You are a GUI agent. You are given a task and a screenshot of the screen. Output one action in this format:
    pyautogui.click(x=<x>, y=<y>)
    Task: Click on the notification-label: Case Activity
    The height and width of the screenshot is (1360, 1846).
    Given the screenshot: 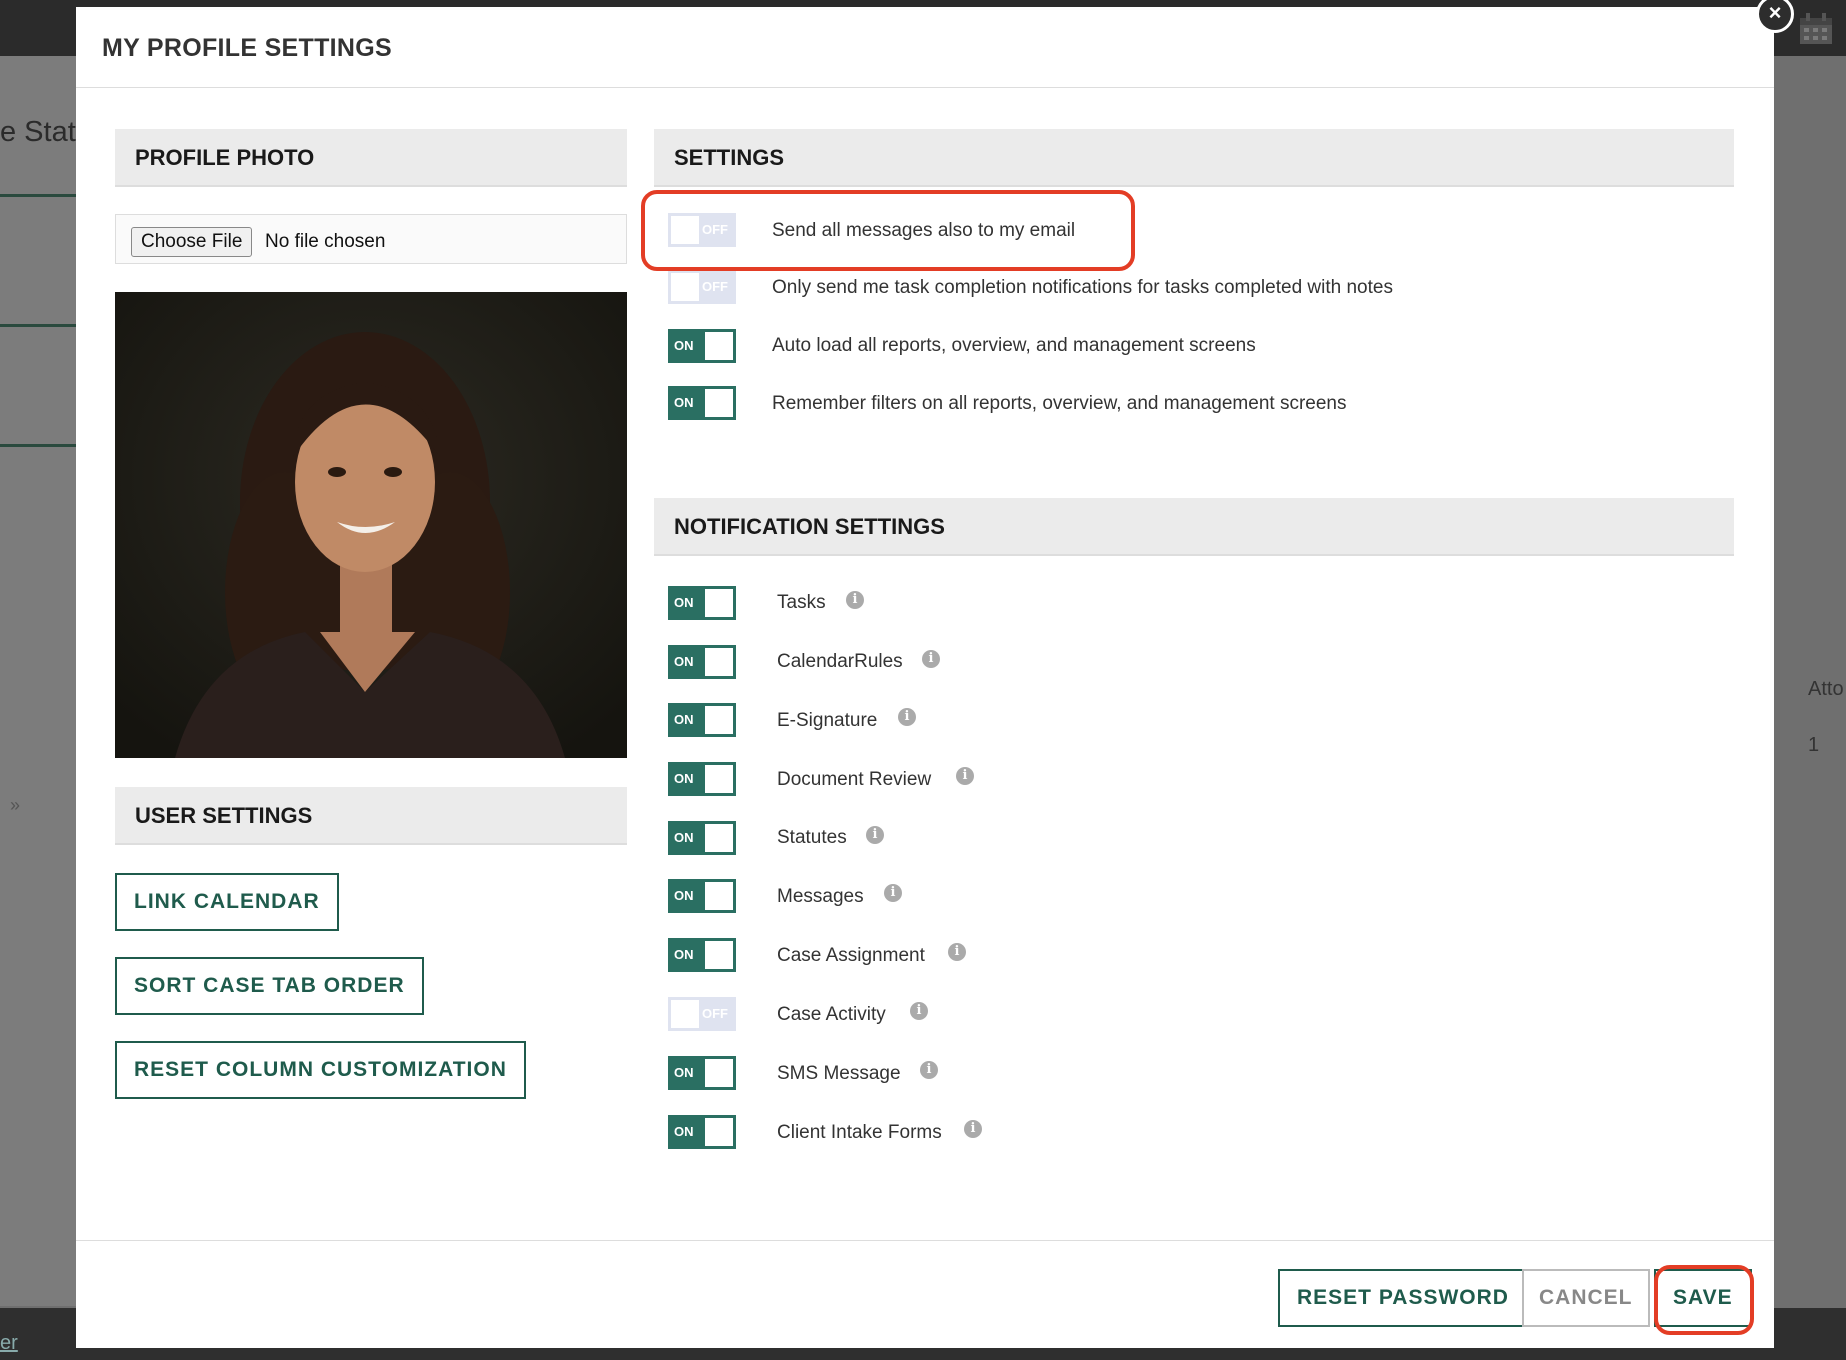 What is the action you would take?
    pyautogui.click(x=831, y=1014)
    